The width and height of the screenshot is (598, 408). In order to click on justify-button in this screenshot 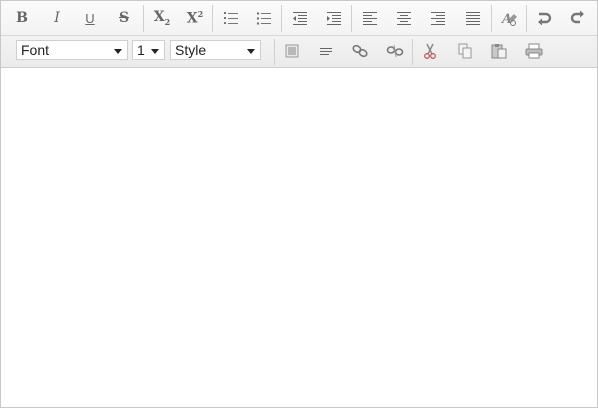, I will do `click(473, 18)`.